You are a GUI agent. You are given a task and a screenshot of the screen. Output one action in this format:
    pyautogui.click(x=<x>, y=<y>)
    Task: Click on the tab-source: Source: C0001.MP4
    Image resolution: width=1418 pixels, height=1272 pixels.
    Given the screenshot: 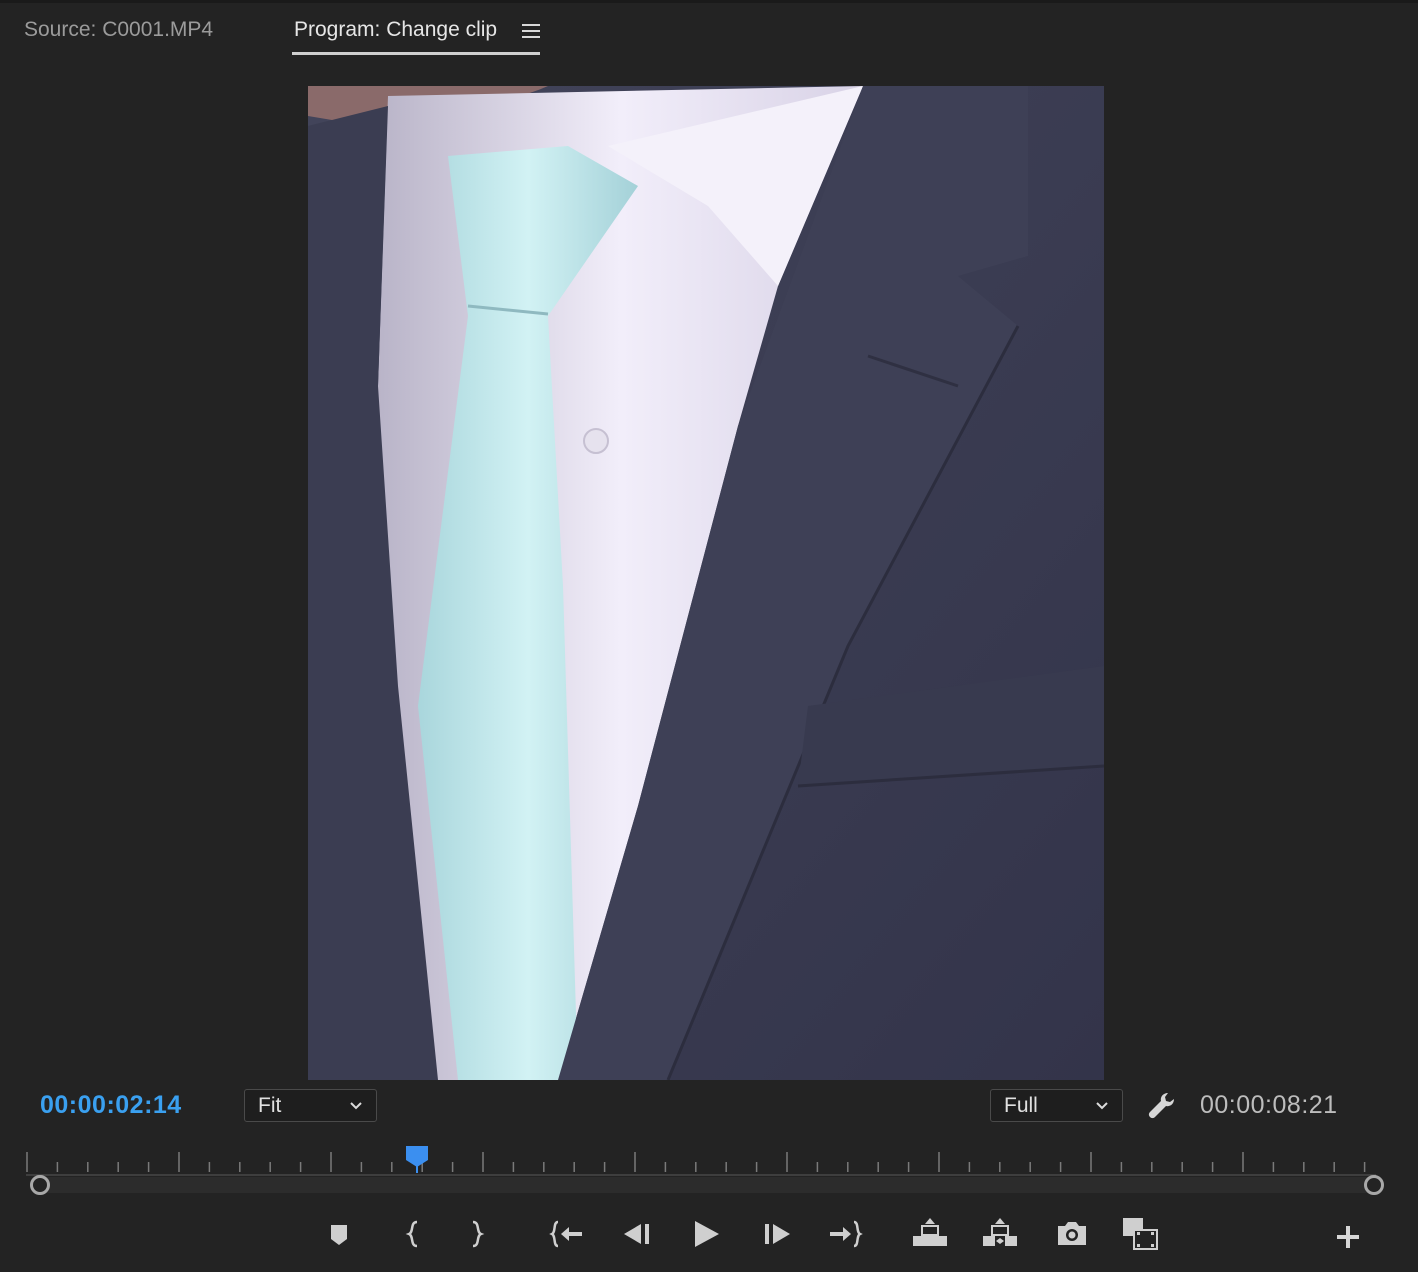 What is the action you would take?
    pyautogui.click(x=118, y=30)
    